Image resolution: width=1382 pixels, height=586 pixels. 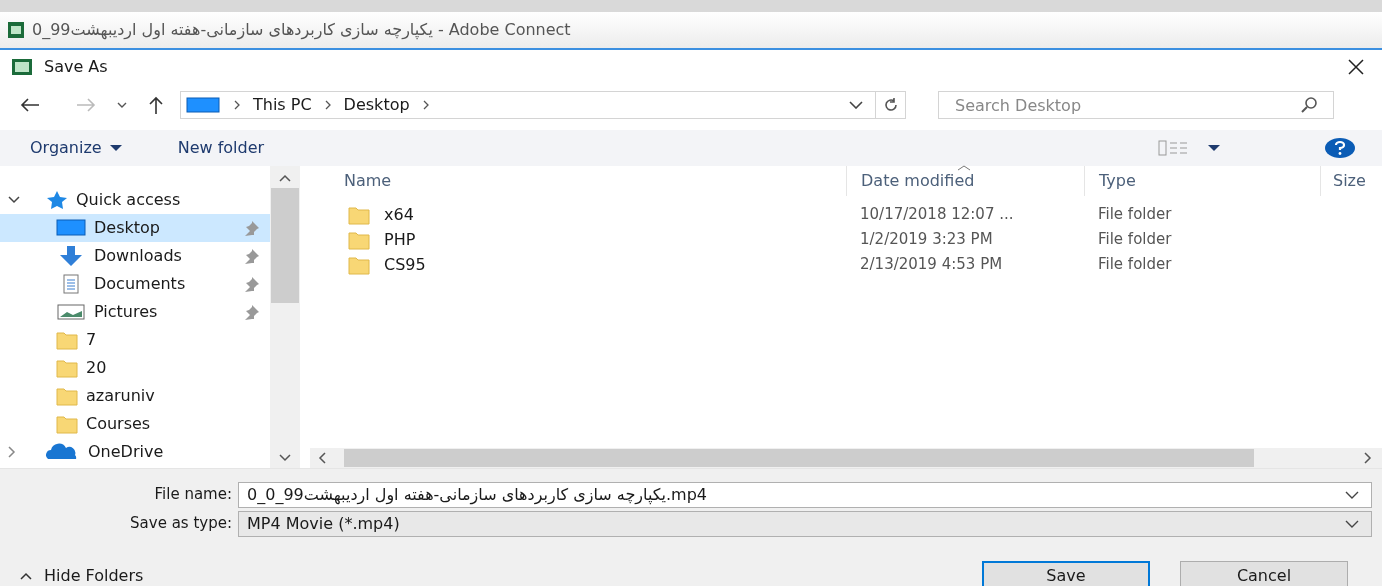 What do you see at coordinates (135, 424) in the screenshot?
I see `sidebar-item: Courses` at bounding box center [135, 424].